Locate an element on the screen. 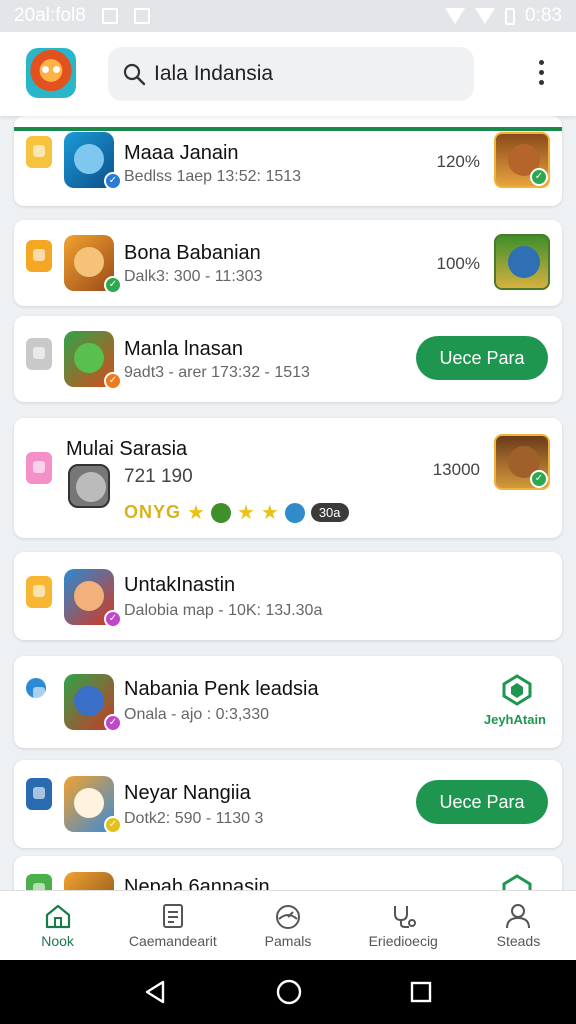  nav-documents: Caemandearit is located at coordinates (172, 925).